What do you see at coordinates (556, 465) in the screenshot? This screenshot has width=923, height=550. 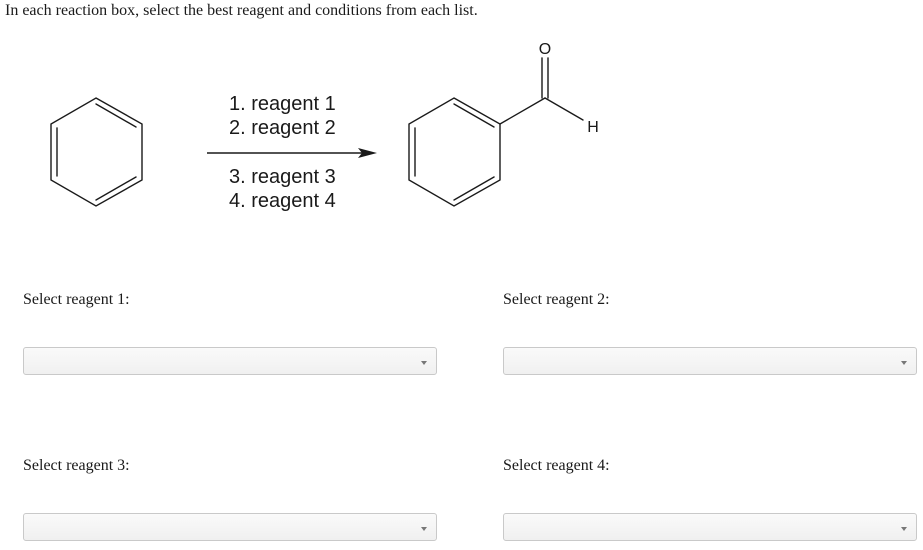 I see `reagent-4-label: Select reagent 4:` at bounding box center [556, 465].